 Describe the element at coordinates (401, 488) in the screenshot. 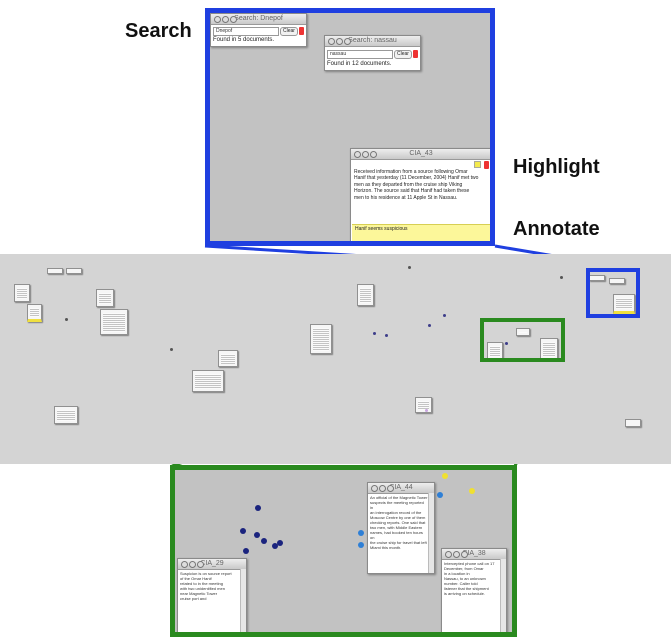

I see `document-window-titlebar: CIA_44` at that location.